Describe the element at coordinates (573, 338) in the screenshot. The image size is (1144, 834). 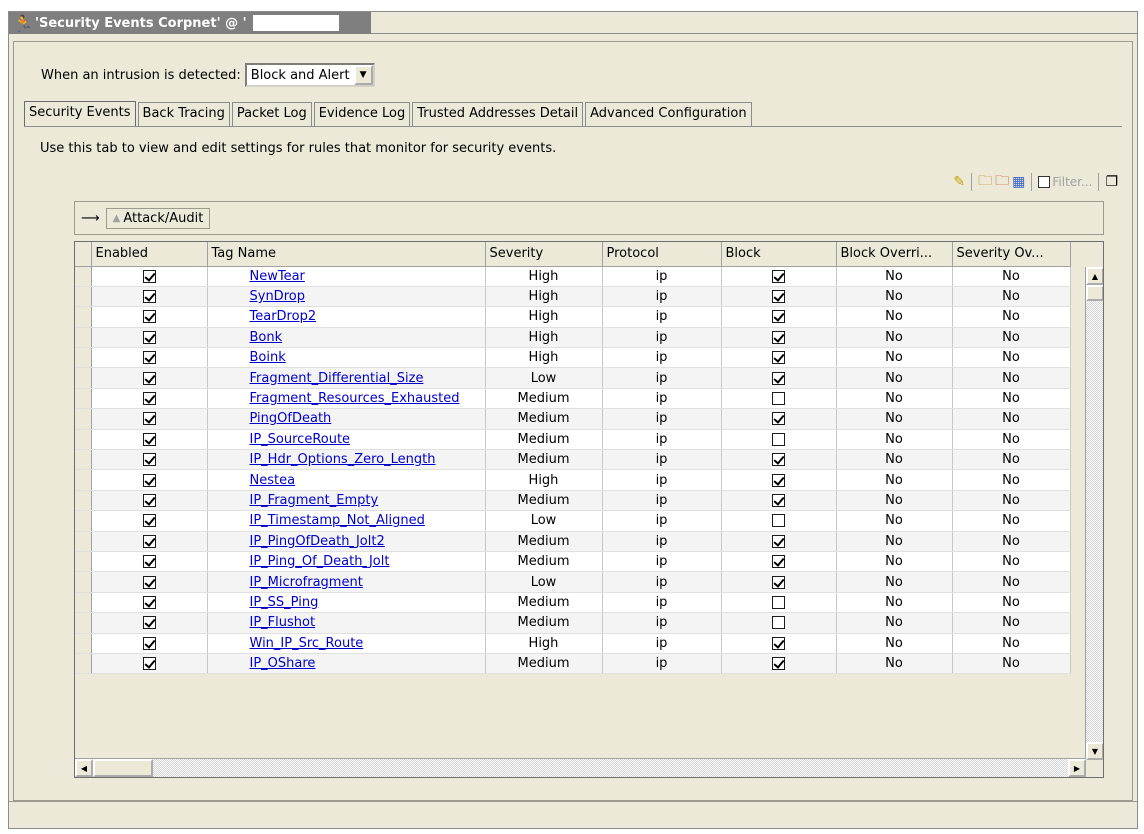
I see `table-row: Bonk High ip No No` at that location.